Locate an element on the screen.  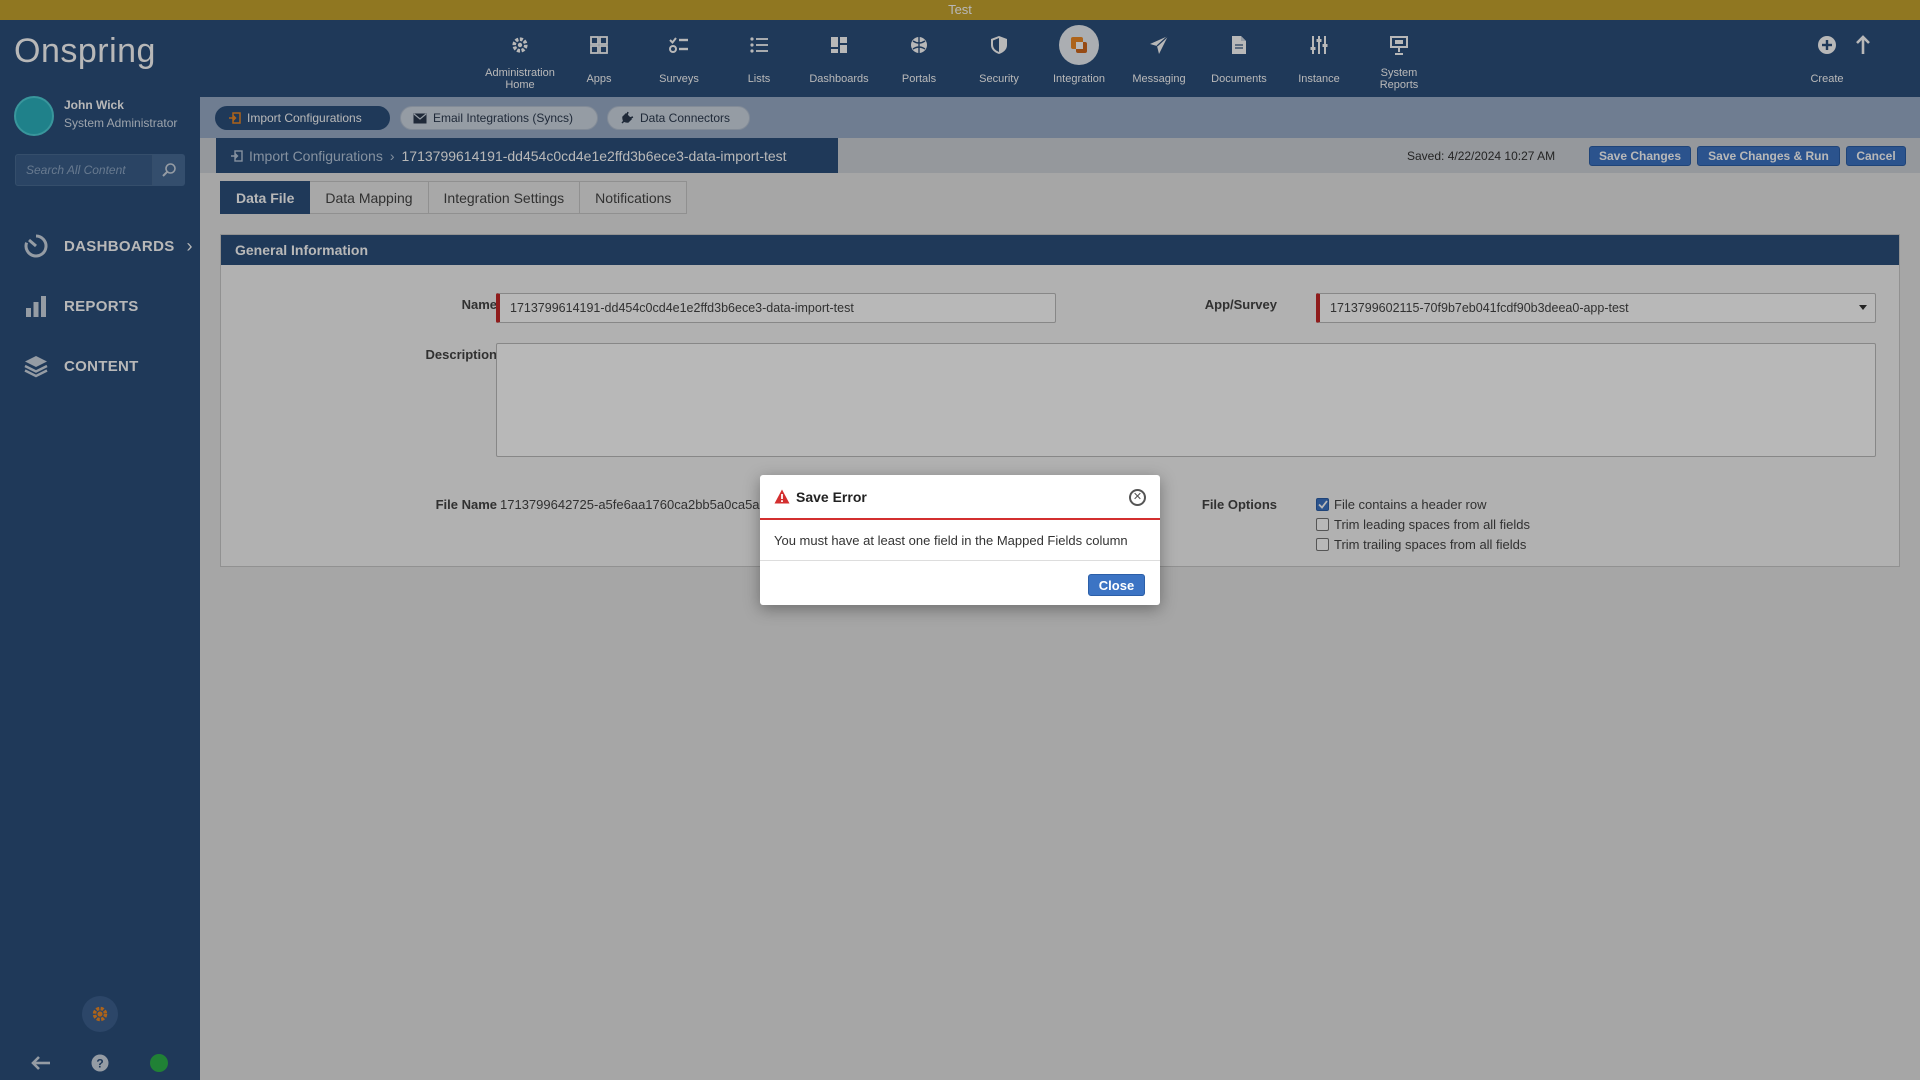
close-button: Close is located at coordinates (1116, 585).